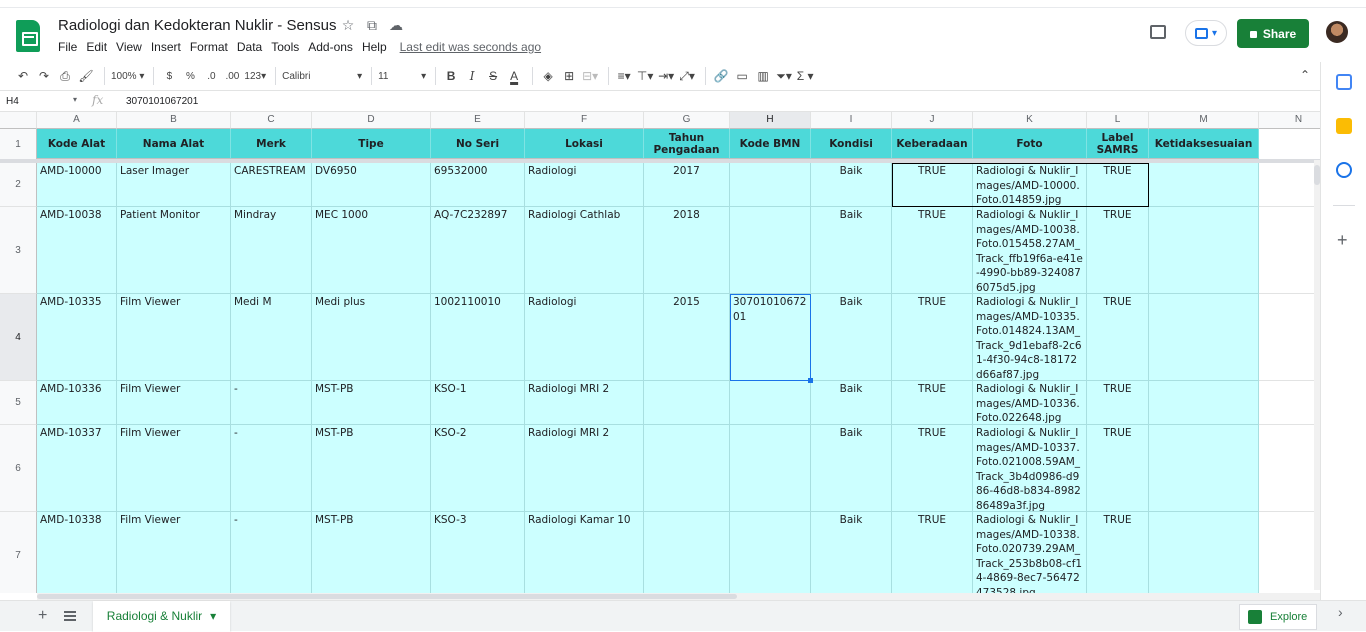 This screenshot has width=1366, height=632. What do you see at coordinates (232, 76) in the screenshot?
I see `increase-decimal-button: .00` at bounding box center [232, 76].